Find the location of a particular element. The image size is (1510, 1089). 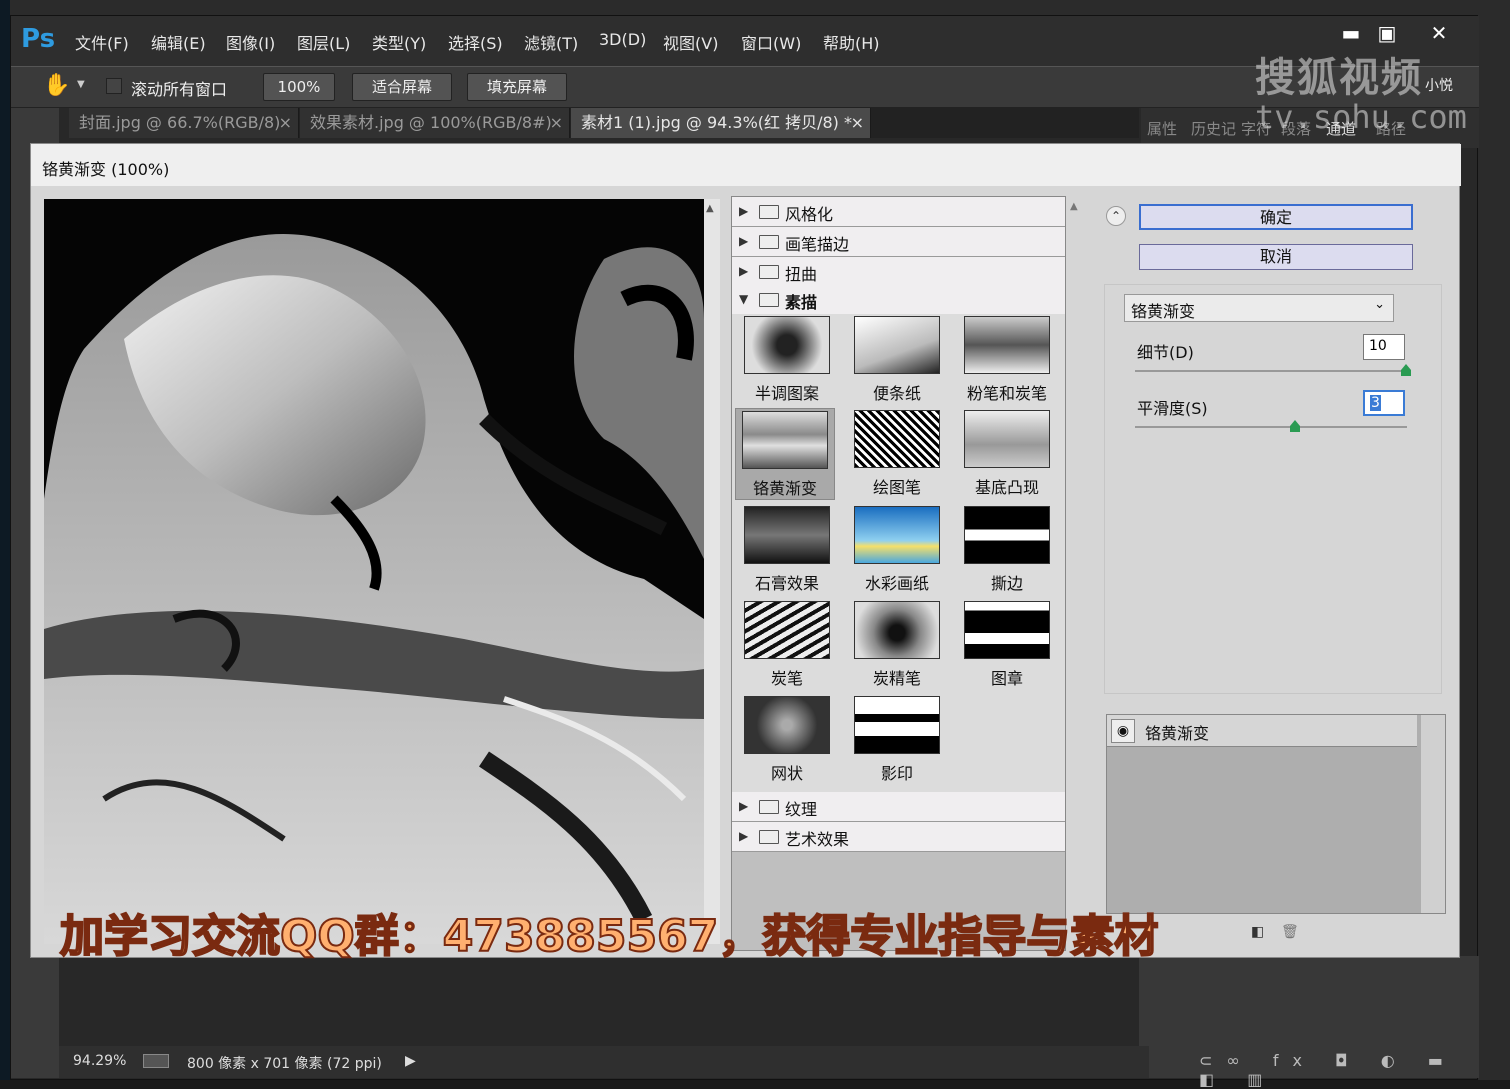

menu-filter: 滤镜(T) is located at coordinates (551, 42).